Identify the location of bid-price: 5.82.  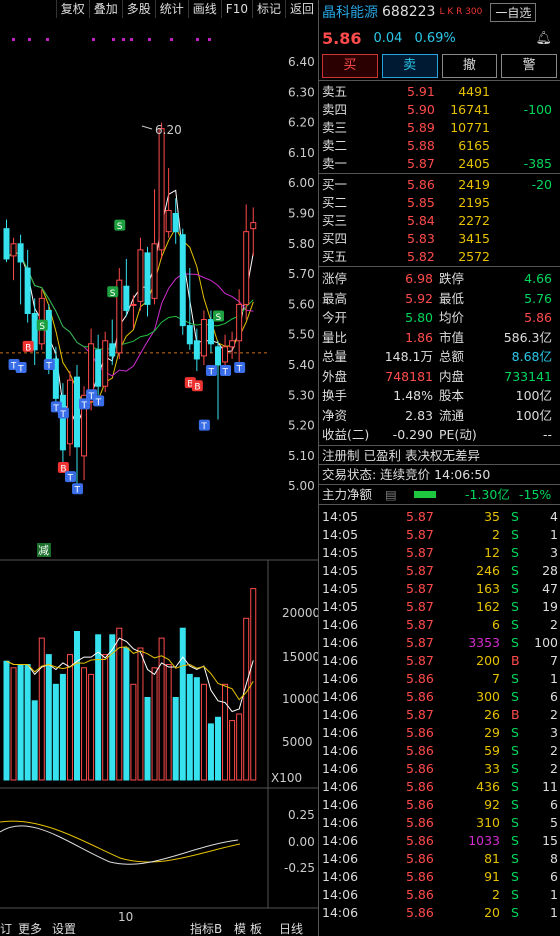
(421, 256).